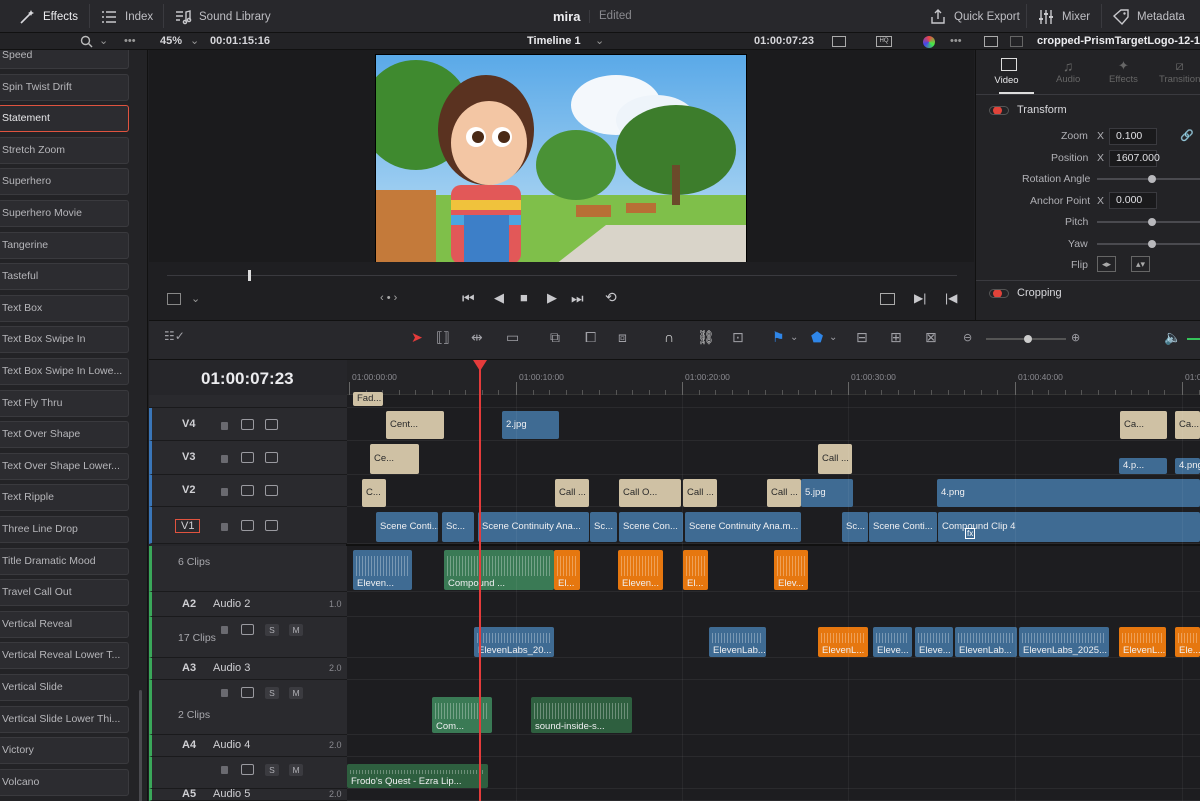 Image resolution: width=1200 pixels, height=801 pixels. I want to click on effect-item: Tangerine, so click(64, 245).